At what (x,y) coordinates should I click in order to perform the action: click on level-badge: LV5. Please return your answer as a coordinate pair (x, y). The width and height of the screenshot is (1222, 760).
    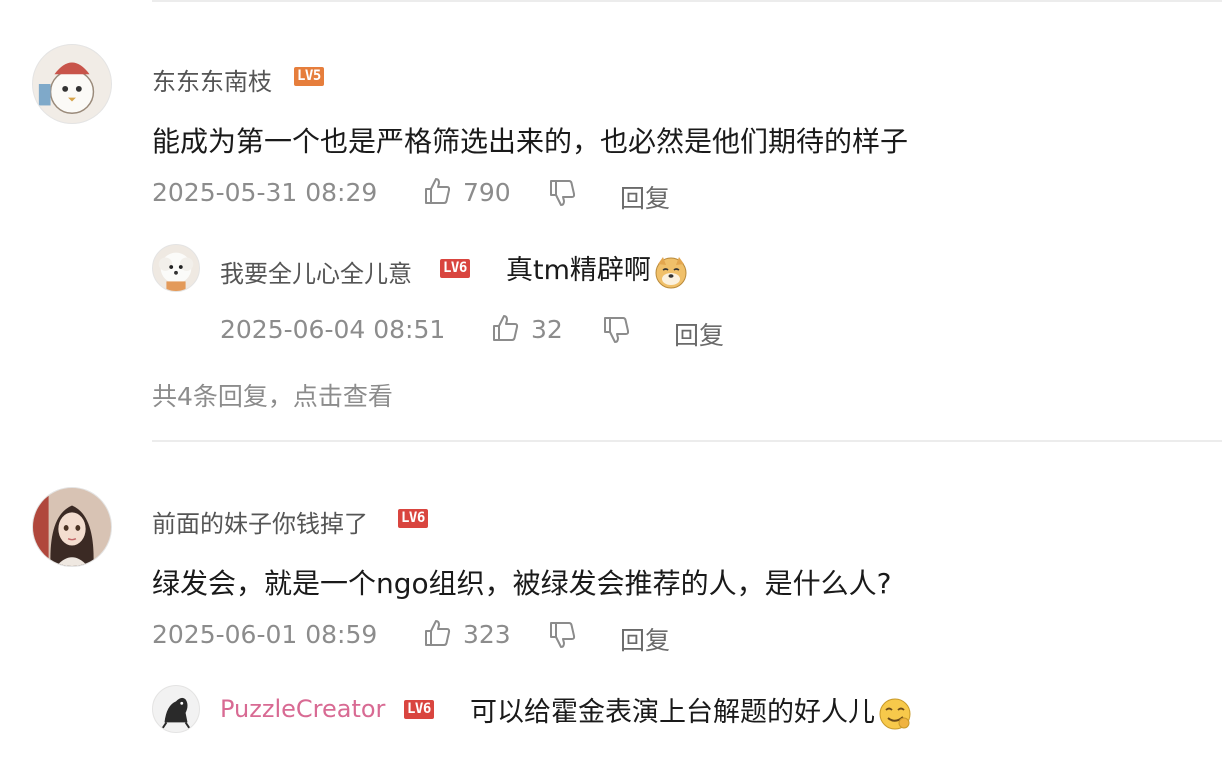
    Looking at the image, I should click on (309, 76).